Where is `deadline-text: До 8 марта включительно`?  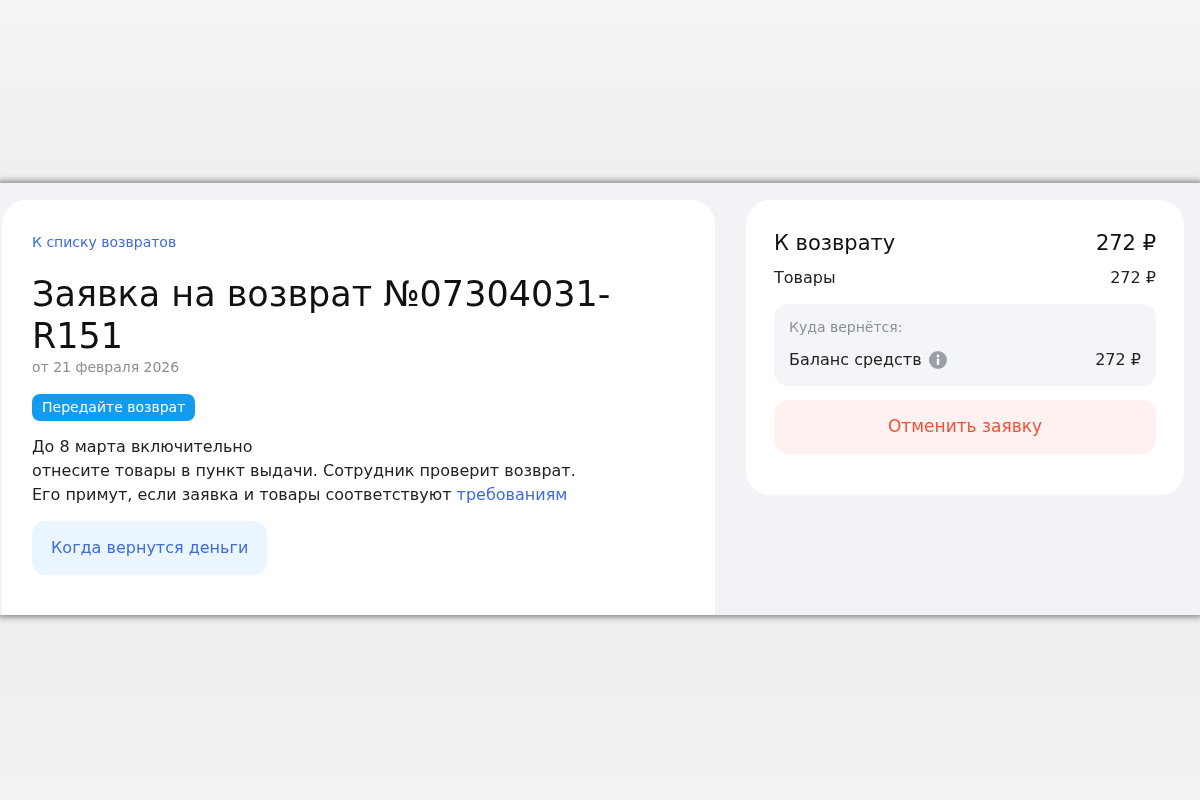 deadline-text: До 8 марта включительно is located at coordinates (142, 447).